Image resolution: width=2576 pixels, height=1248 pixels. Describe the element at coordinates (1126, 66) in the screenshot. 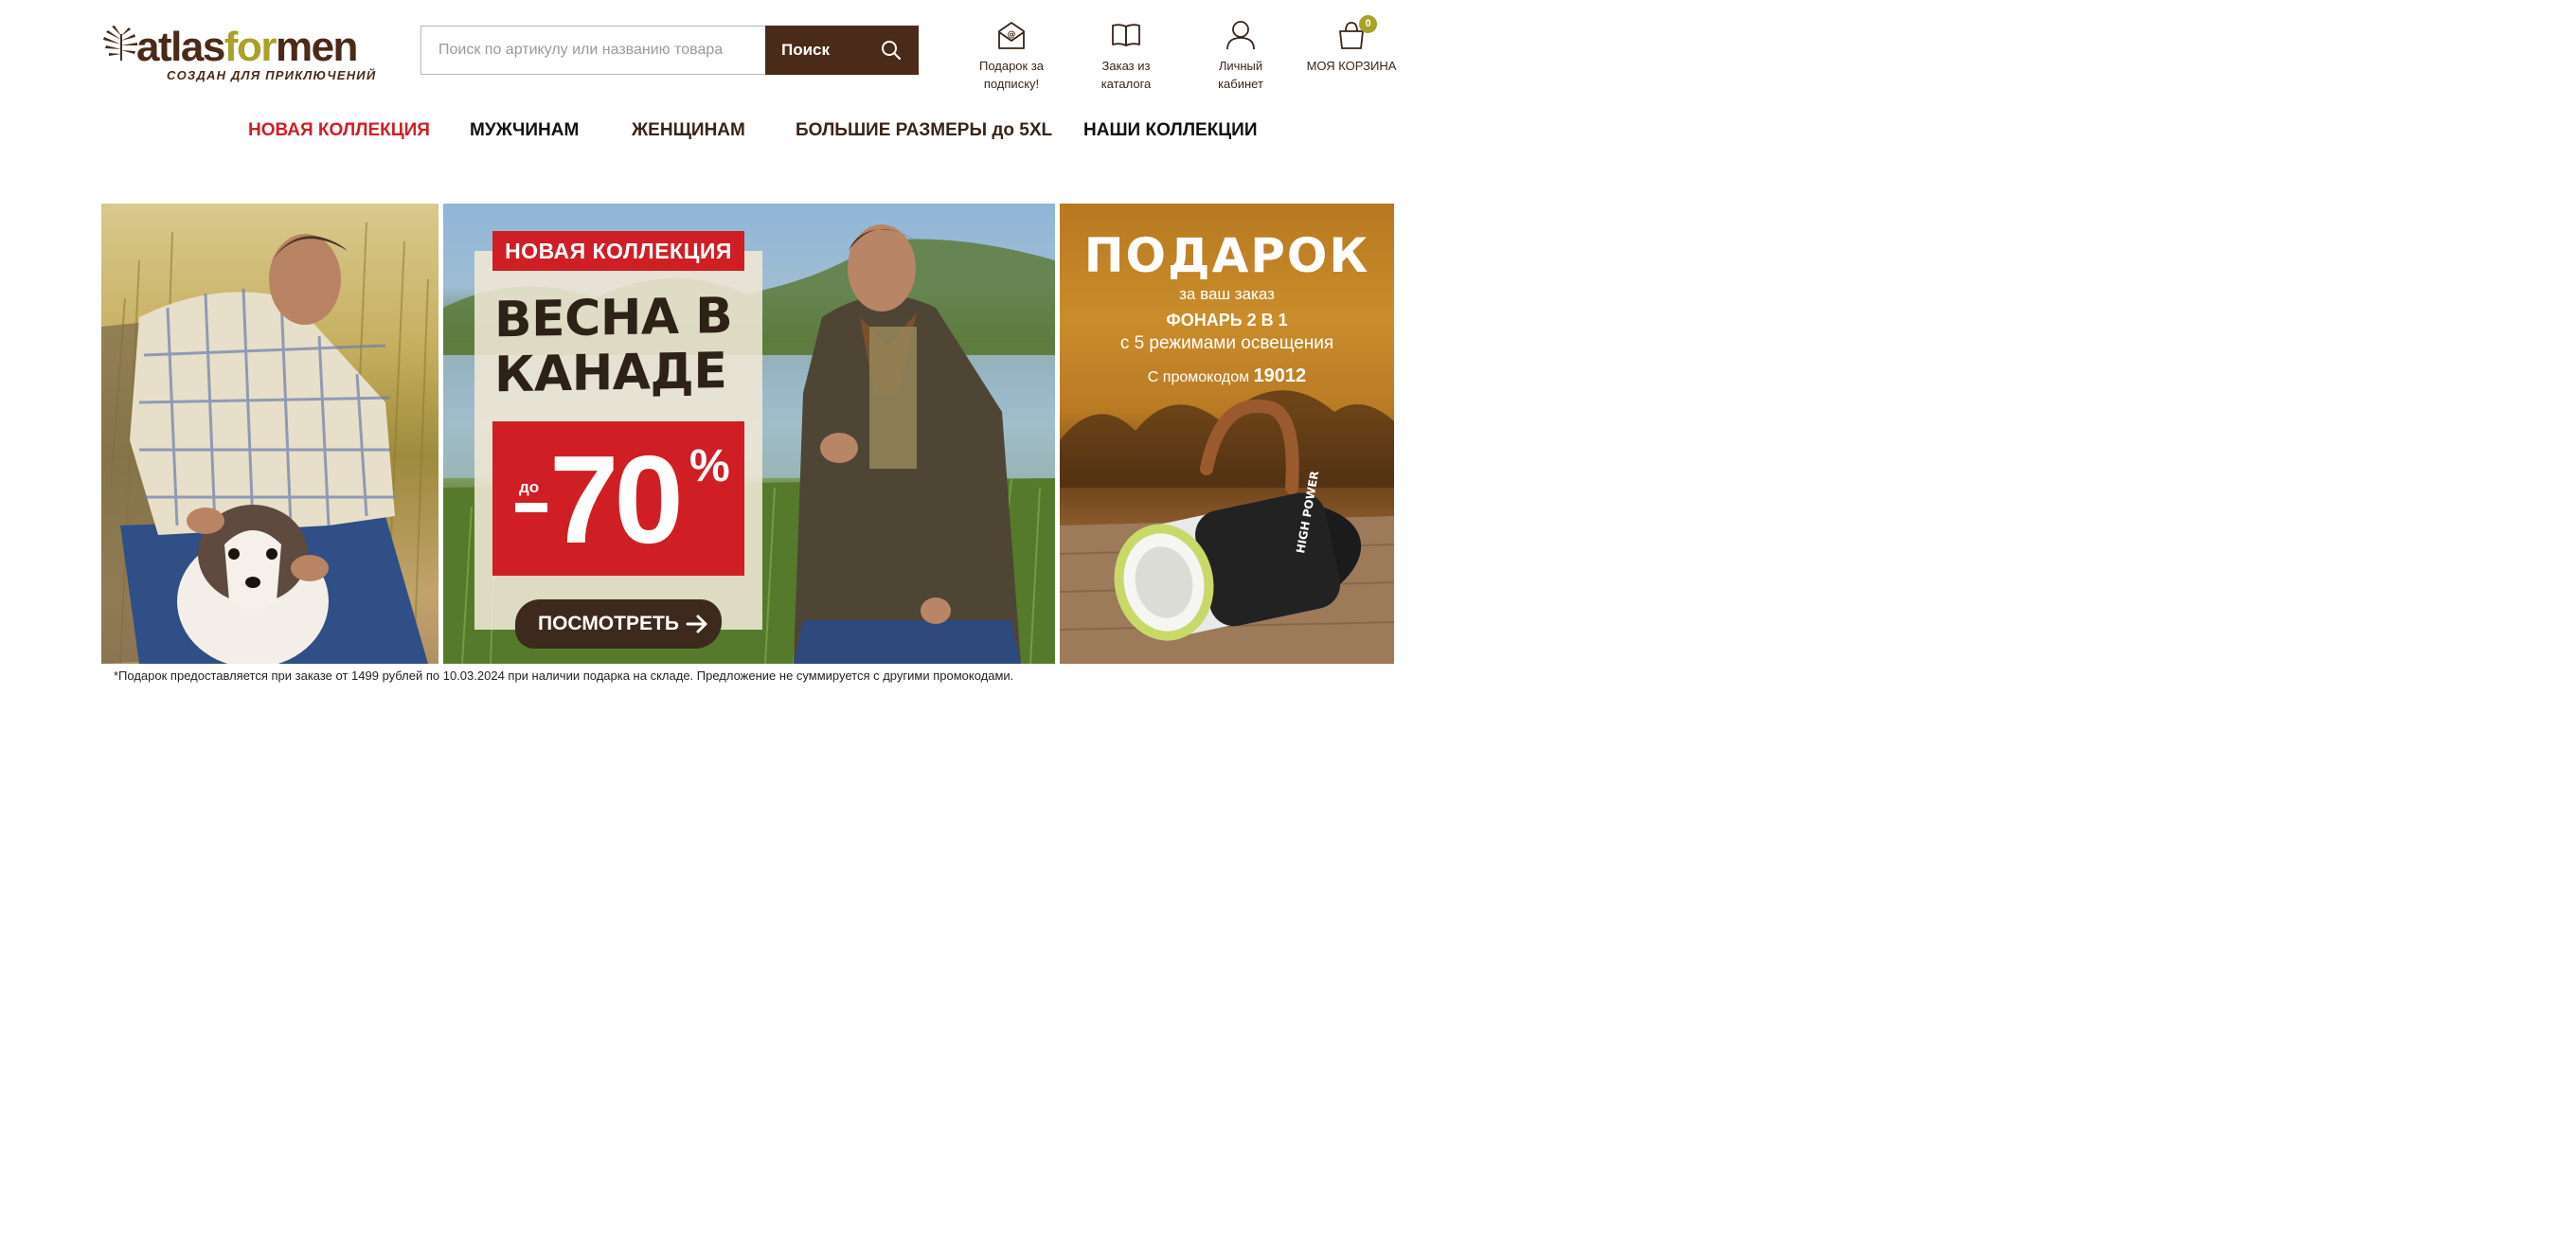

I see `catalog-order-label-1: Заказ из` at that location.